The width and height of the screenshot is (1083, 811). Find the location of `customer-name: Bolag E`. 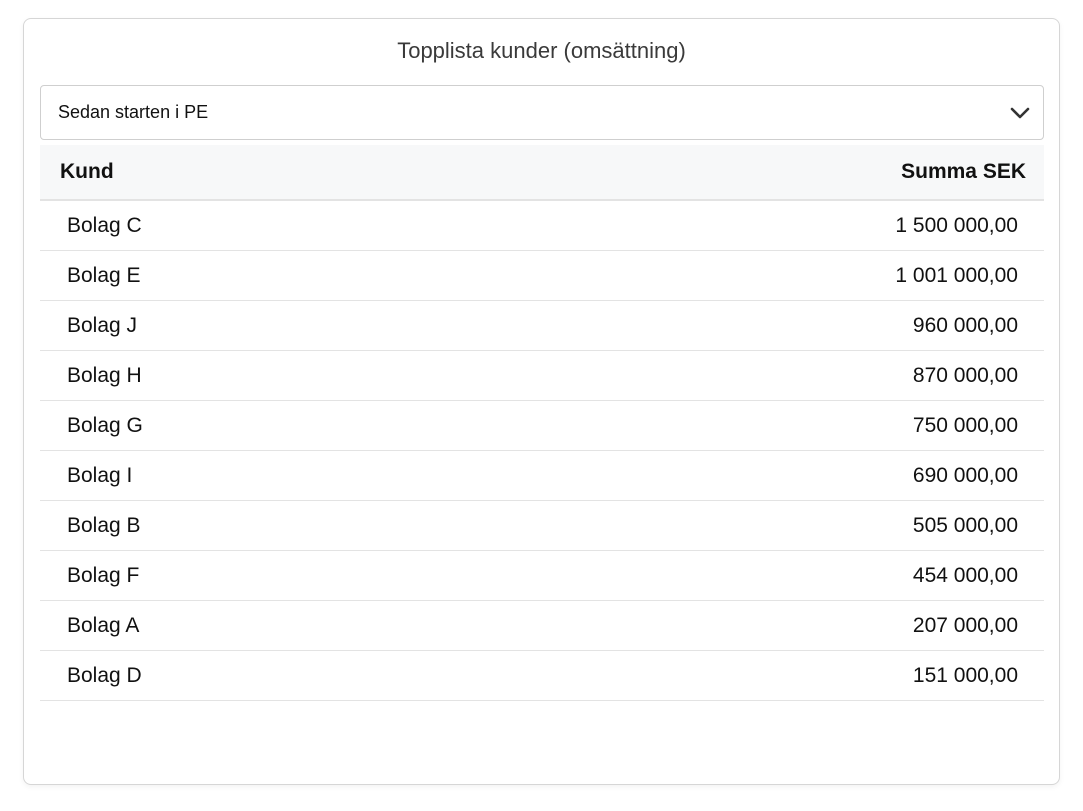

customer-name: Bolag E is located at coordinates (104, 275).